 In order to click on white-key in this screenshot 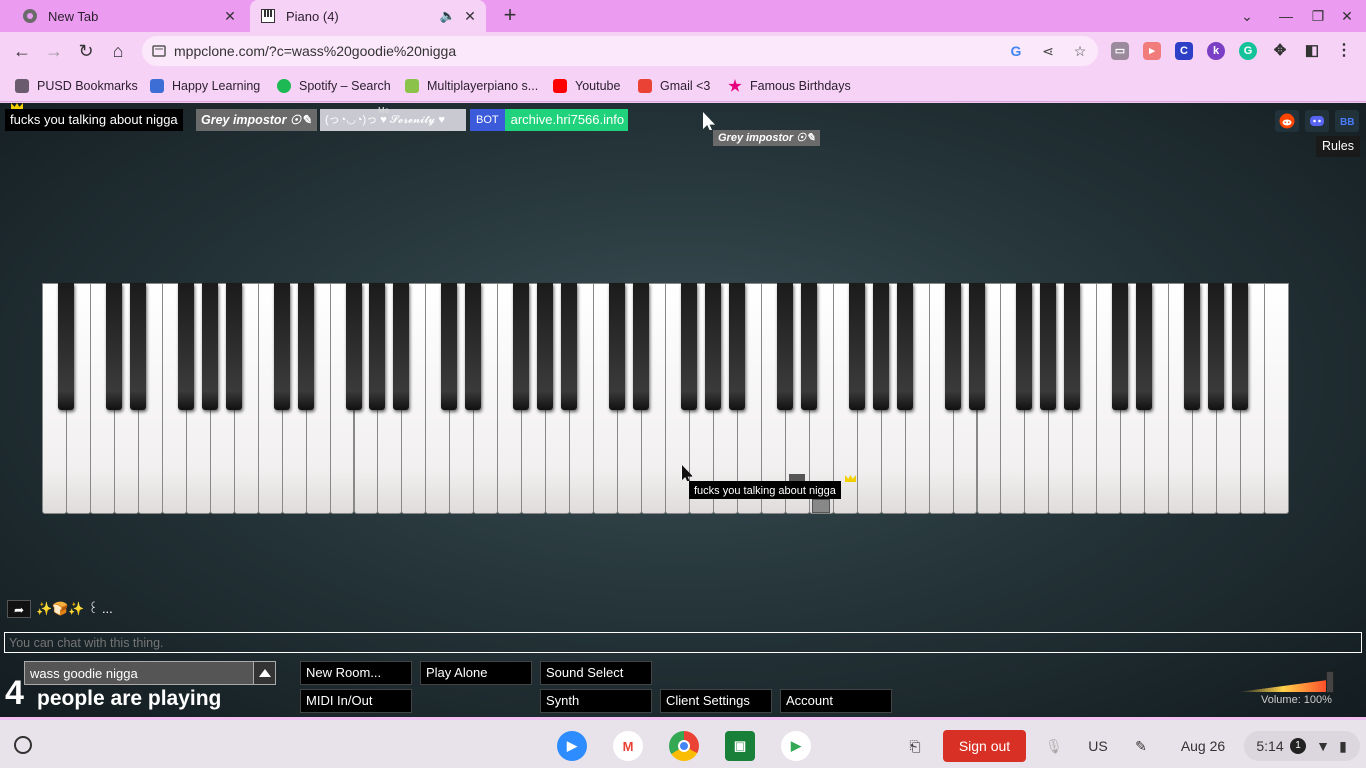, I will do `click(1276, 398)`.